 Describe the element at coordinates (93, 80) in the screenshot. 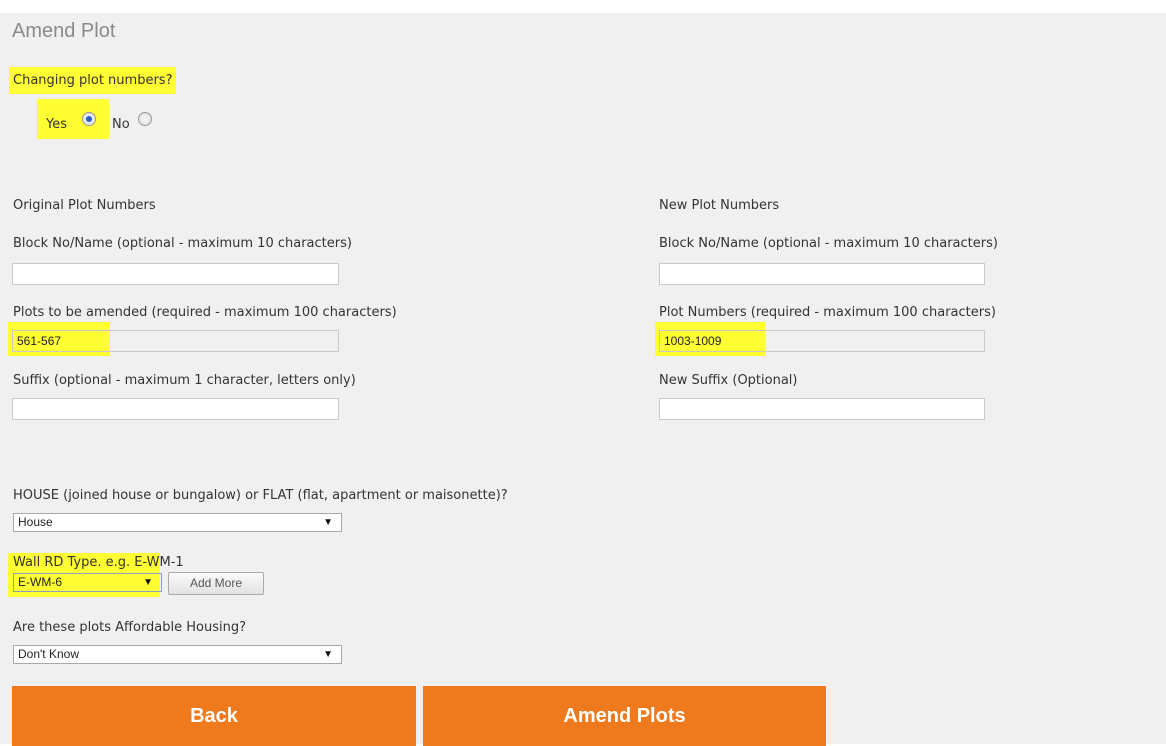

I see `changing-plot-numbers-label: Changing plot numbers?` at that location.